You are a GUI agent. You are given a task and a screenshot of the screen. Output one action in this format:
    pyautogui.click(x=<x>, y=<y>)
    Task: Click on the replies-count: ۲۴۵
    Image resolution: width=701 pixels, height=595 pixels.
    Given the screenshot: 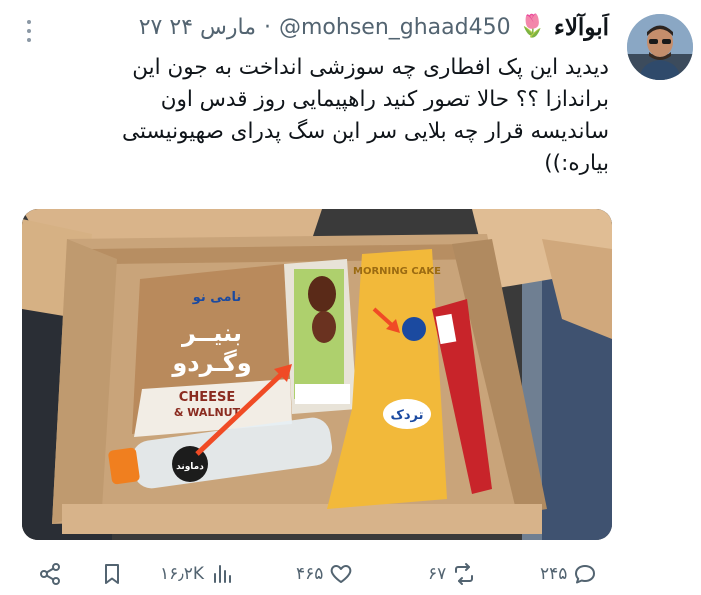 What is the action you would take?
    pyautogui.click(x=554, y=574)
    